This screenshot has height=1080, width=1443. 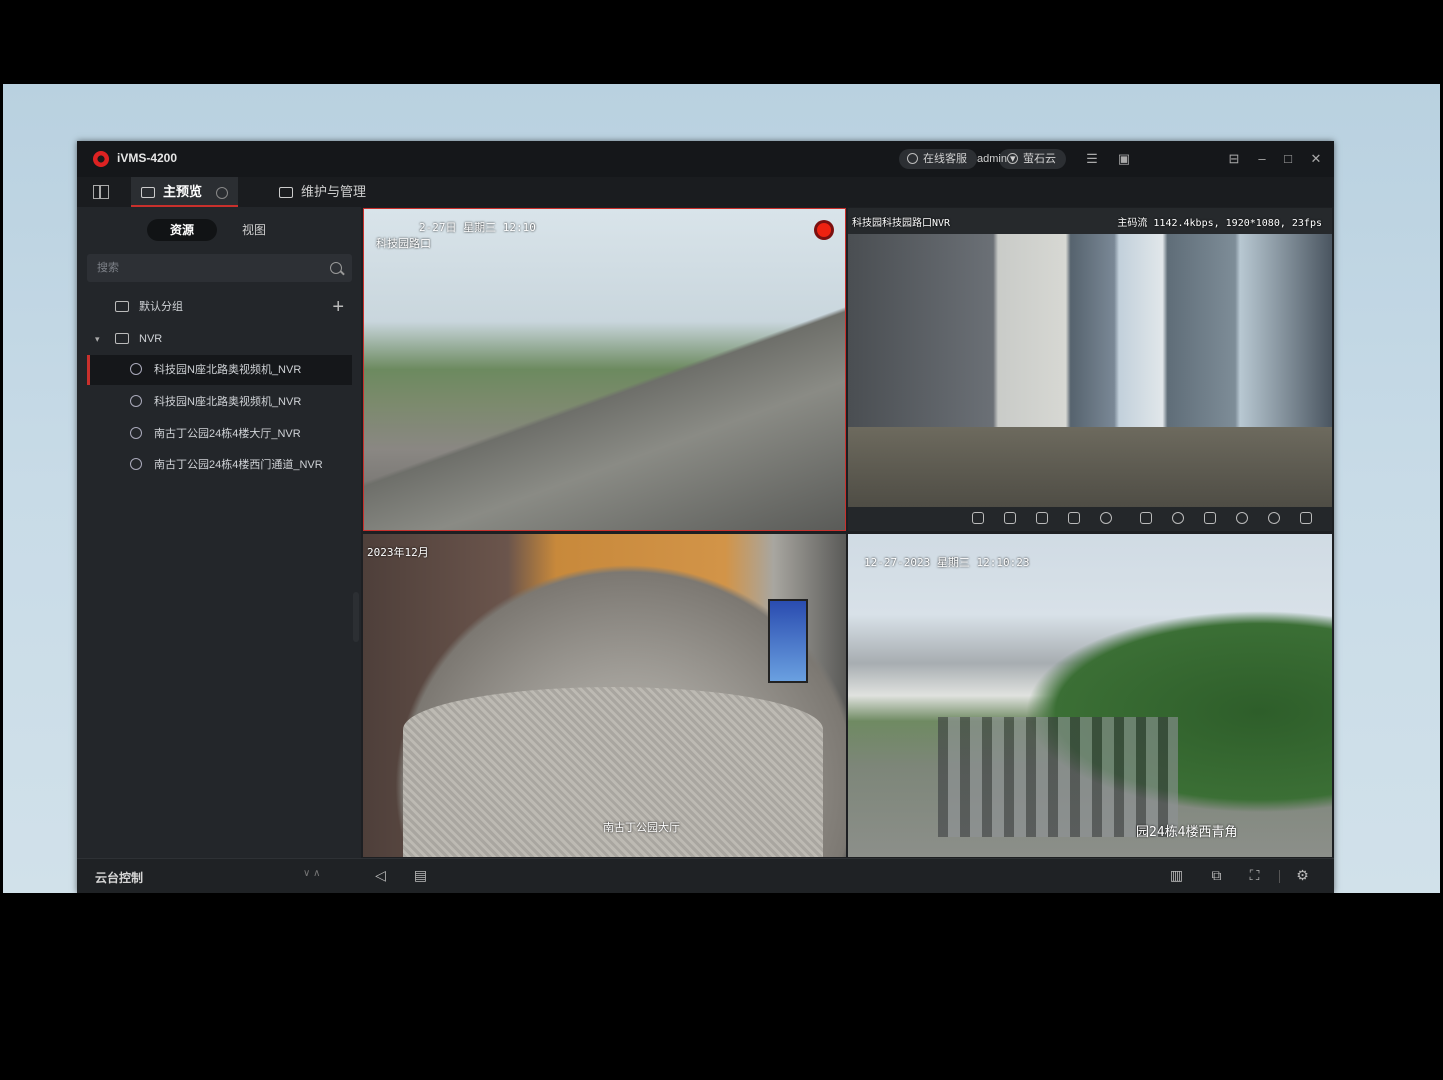 What do you see at coordinates (311, 873) in the screenshot?
I see `ptz-toggle-icons: ∨ ∧` at bounding box center [311, 873].